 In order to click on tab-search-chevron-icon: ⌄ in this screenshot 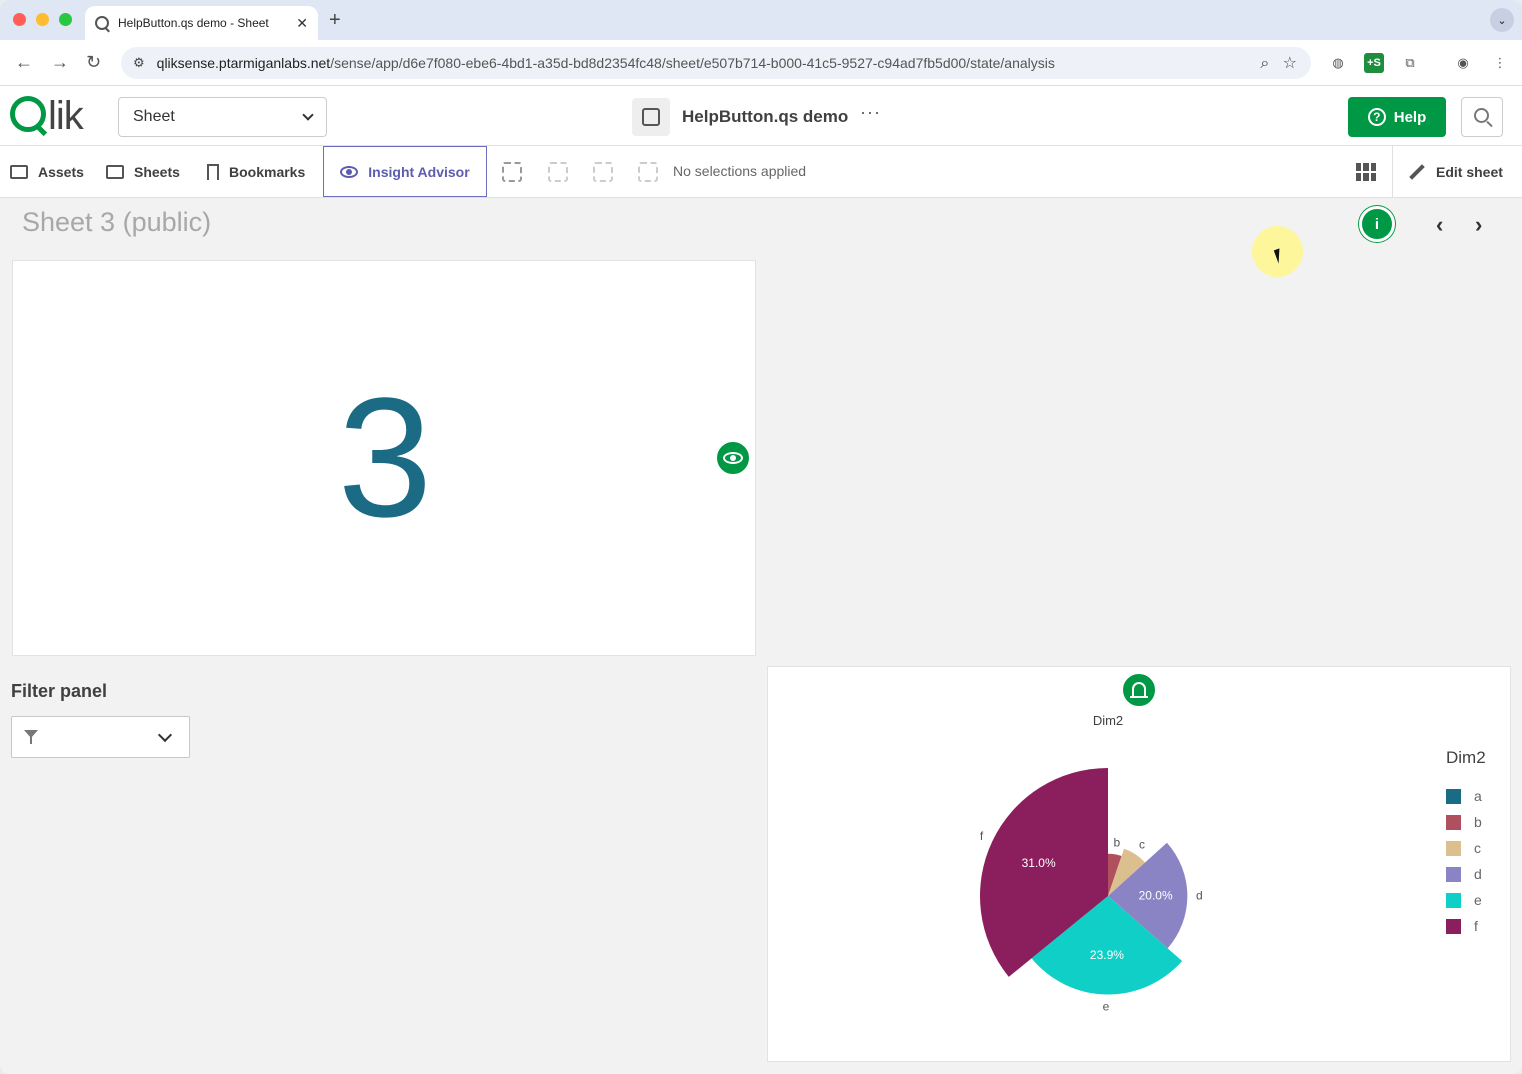, I will do `click(1502, 20)`.